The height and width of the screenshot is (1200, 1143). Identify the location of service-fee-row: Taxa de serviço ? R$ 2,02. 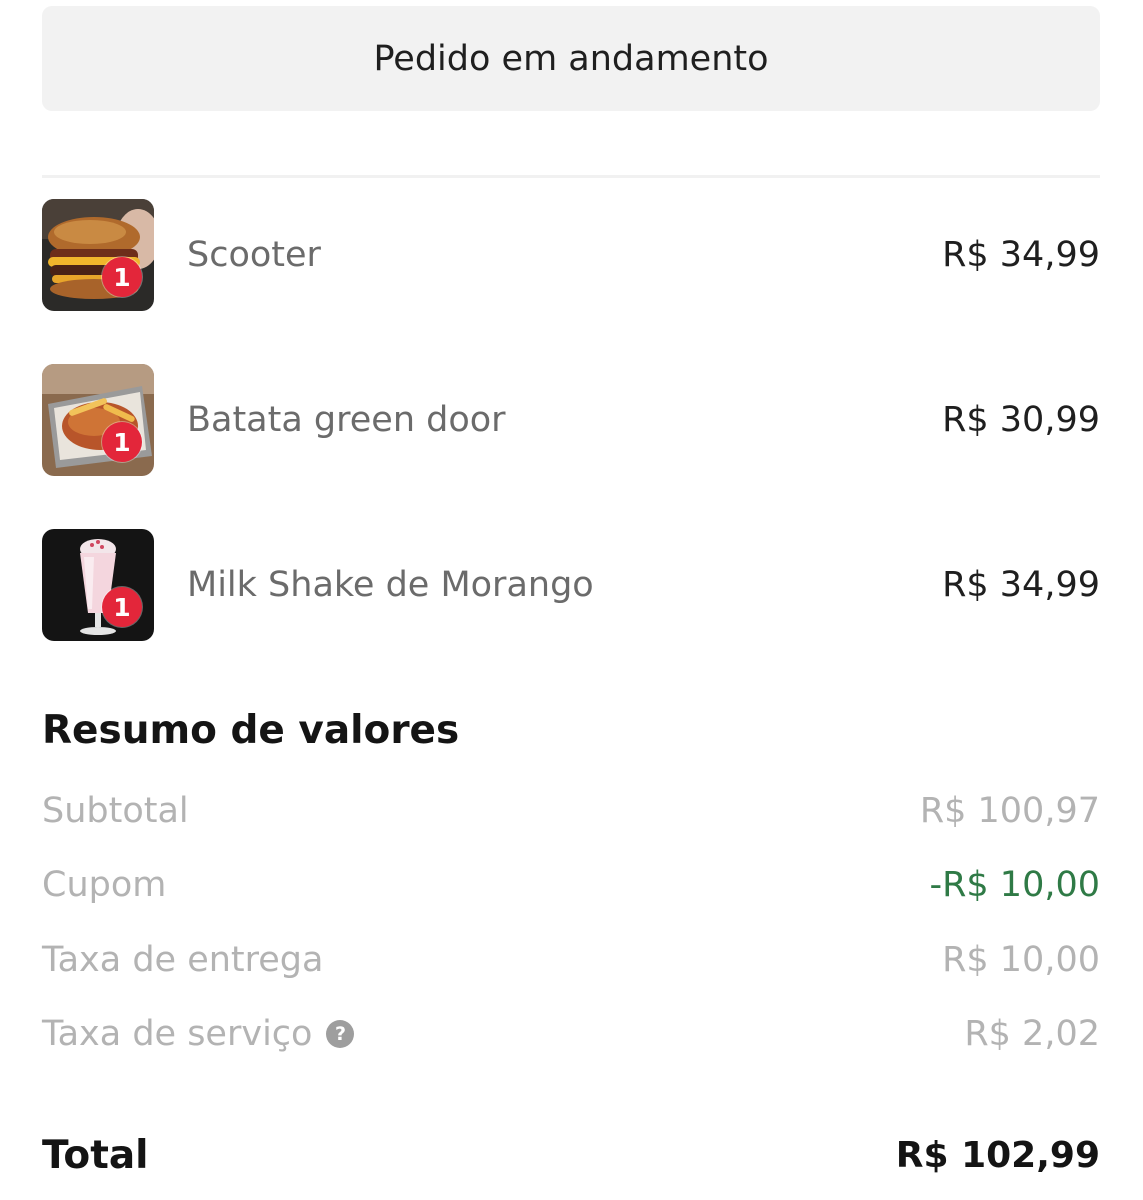
(571, 1034).